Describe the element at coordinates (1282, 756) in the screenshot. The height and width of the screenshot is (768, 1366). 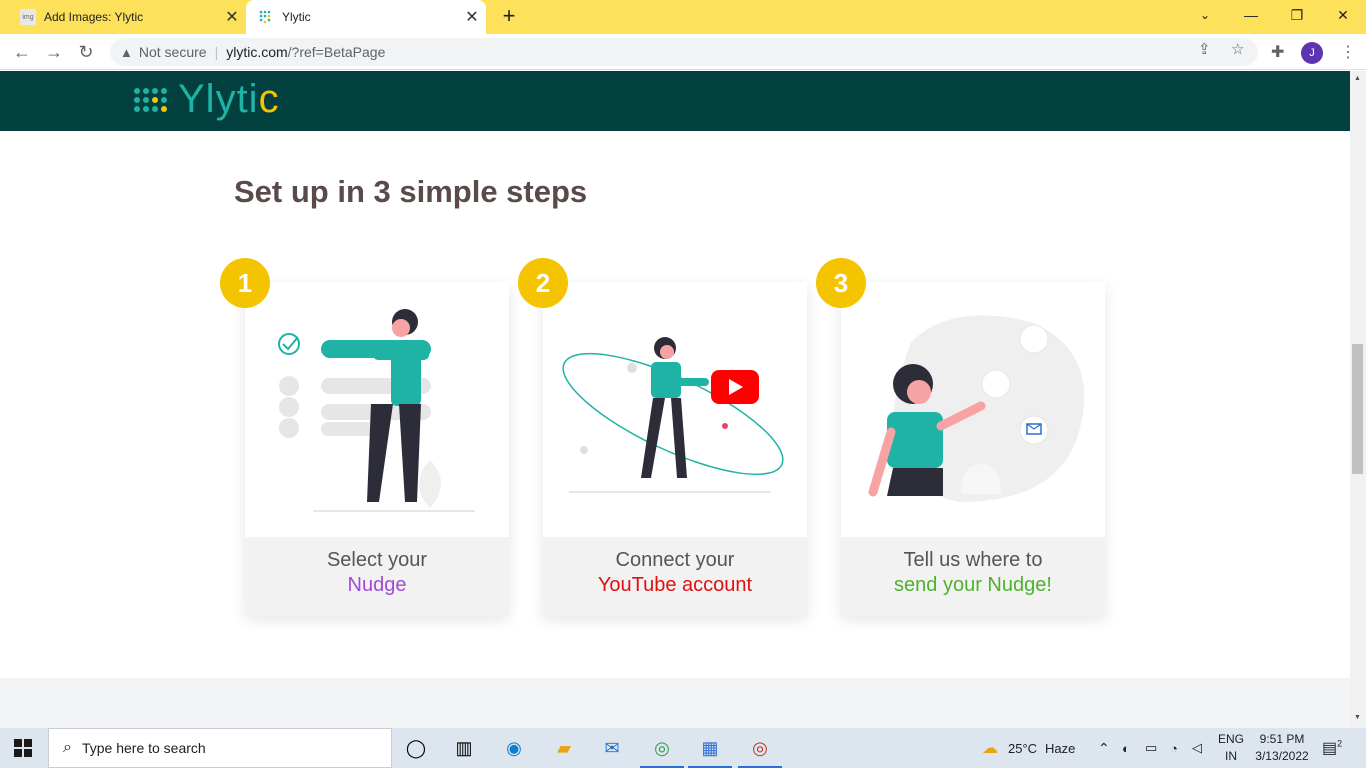
I see `clock-date: 3/13/2022` at that location.